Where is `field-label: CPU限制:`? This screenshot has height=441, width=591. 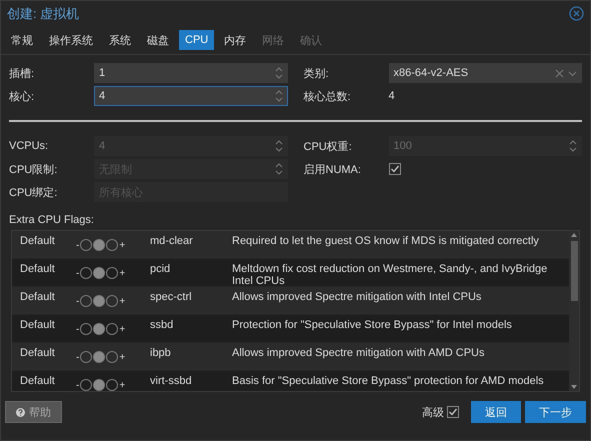
field-label: CPU限制: is located at coordinates (33, 169).